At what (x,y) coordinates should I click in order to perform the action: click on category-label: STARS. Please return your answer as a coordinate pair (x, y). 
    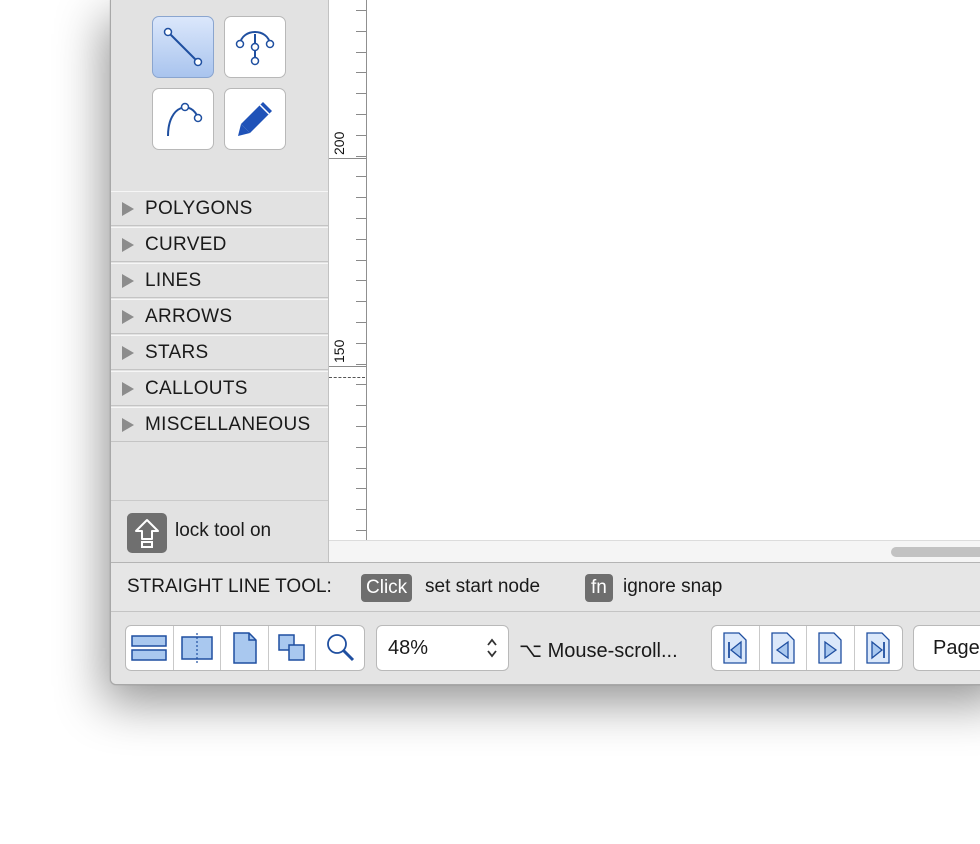
    Looking at the image, I should click on (177, 352).